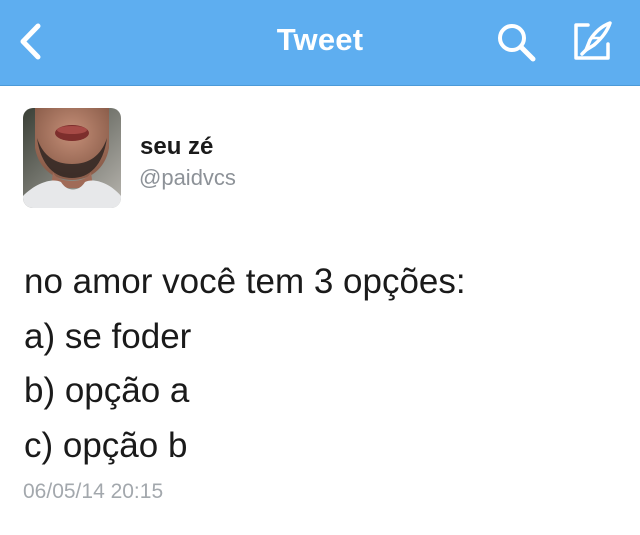 The width and height of the screenshot is (640, 535). What do you see at coordinates (176, 147) in the screenshot?
I see `author-display-name: seu zé` at bounding box center [176, 147].